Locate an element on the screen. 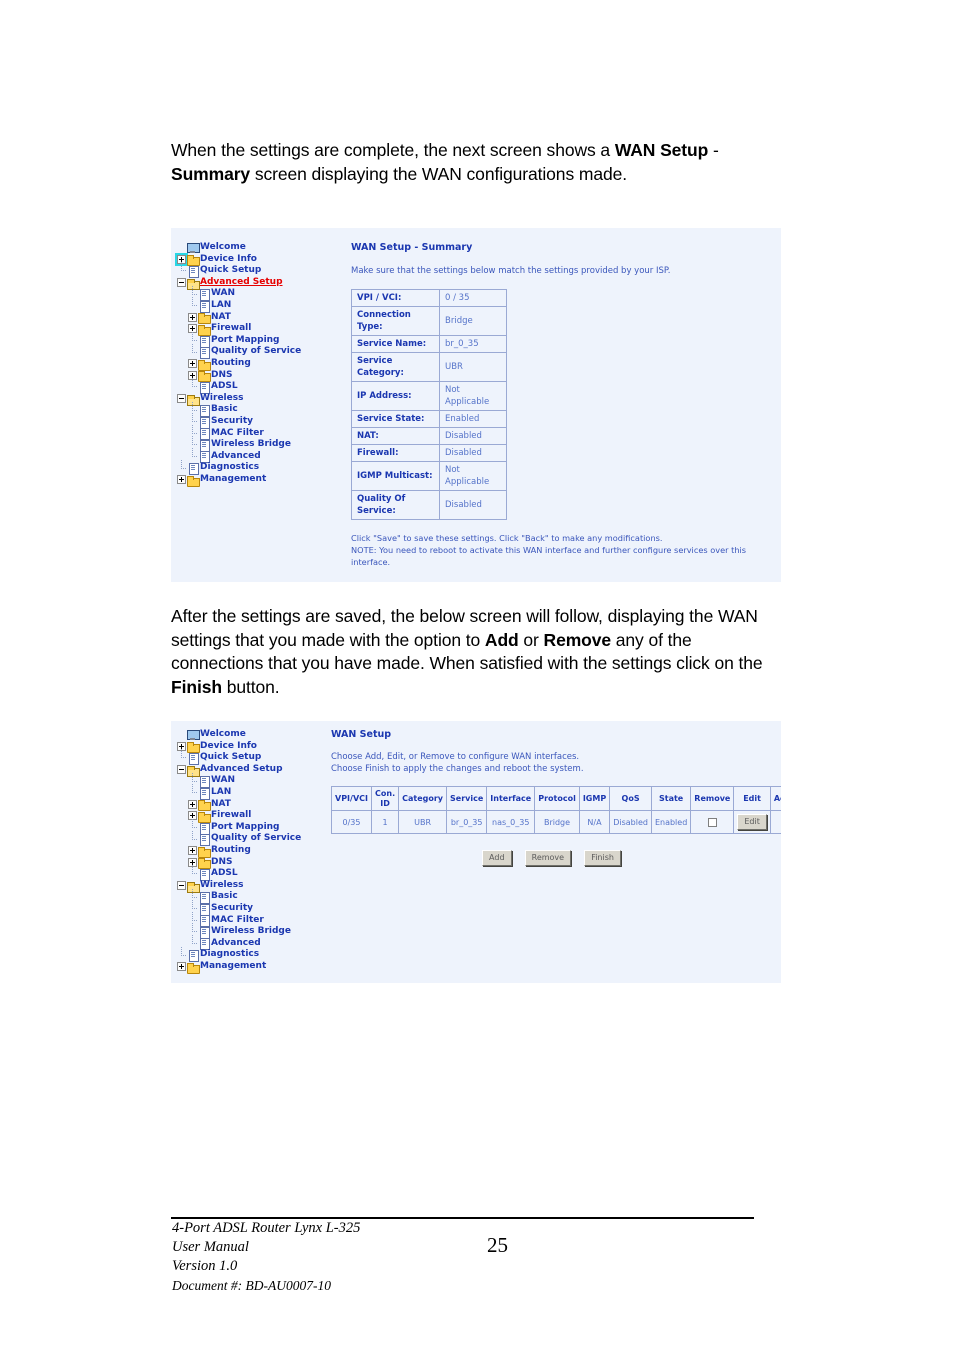  sidebar-item-label: Diagnostics is located at coordinates (230, 954).